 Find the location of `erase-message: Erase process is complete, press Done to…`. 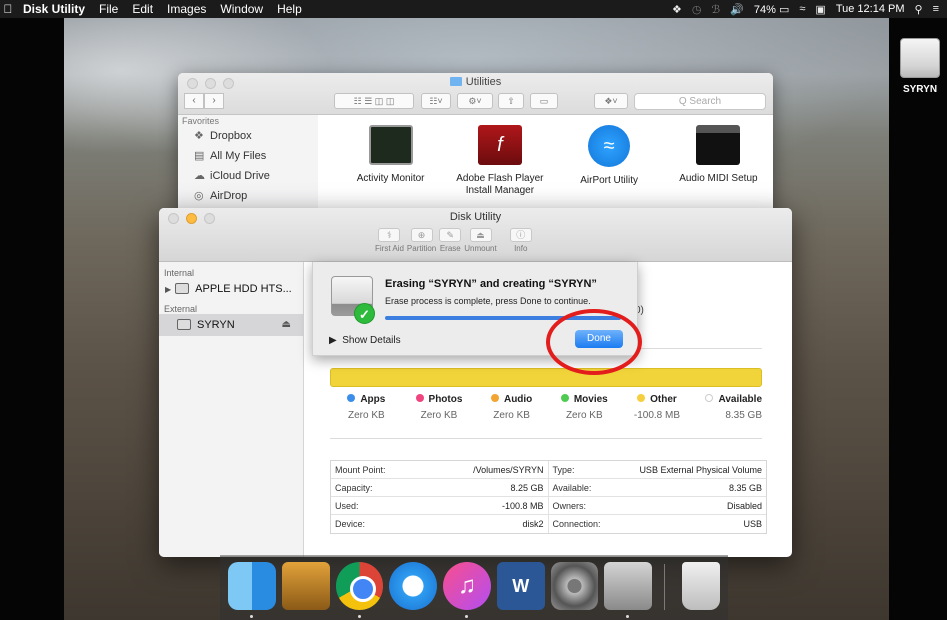

erase-message: Erase process is complete, press Done to… is located at coordinates (488, 301).